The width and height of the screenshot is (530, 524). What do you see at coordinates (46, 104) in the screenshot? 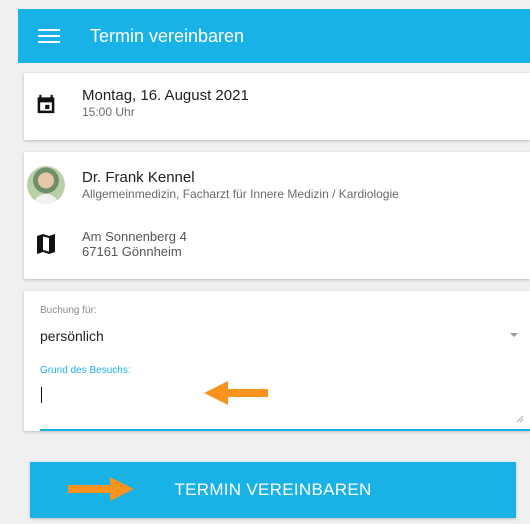
I see `calendar-icon` at bounding box center [46, 104].